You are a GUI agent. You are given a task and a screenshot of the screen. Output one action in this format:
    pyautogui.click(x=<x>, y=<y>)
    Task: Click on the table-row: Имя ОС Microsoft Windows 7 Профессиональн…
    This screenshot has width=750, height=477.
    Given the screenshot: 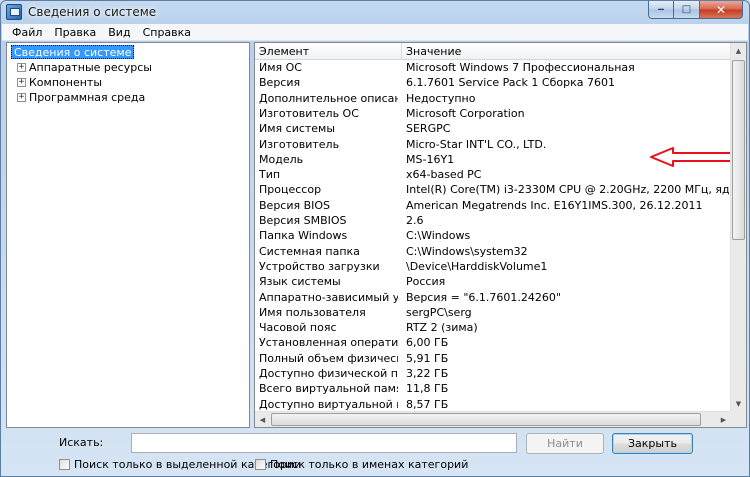 What is the action you would take?
    pyautogui.click(x=493, y=67)
    